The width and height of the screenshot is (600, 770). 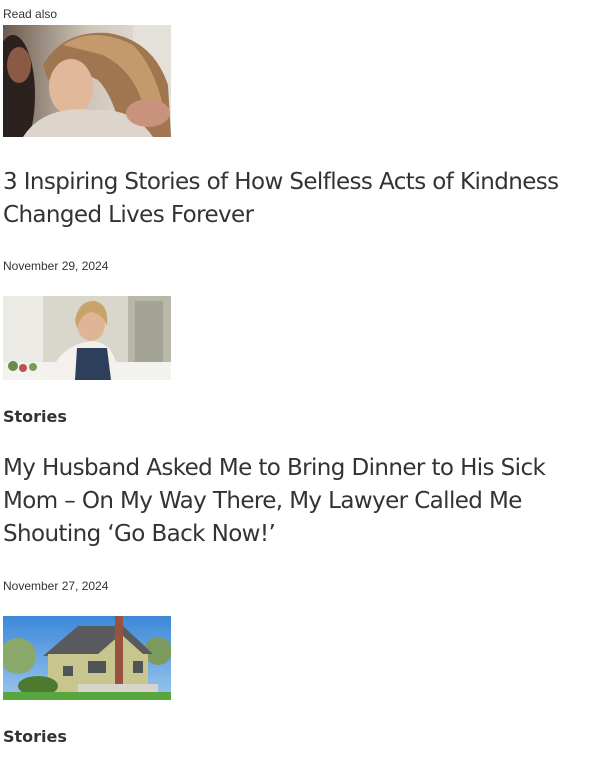 I want to click on photo-woman-comforted-image, so click(x=87, y=81).